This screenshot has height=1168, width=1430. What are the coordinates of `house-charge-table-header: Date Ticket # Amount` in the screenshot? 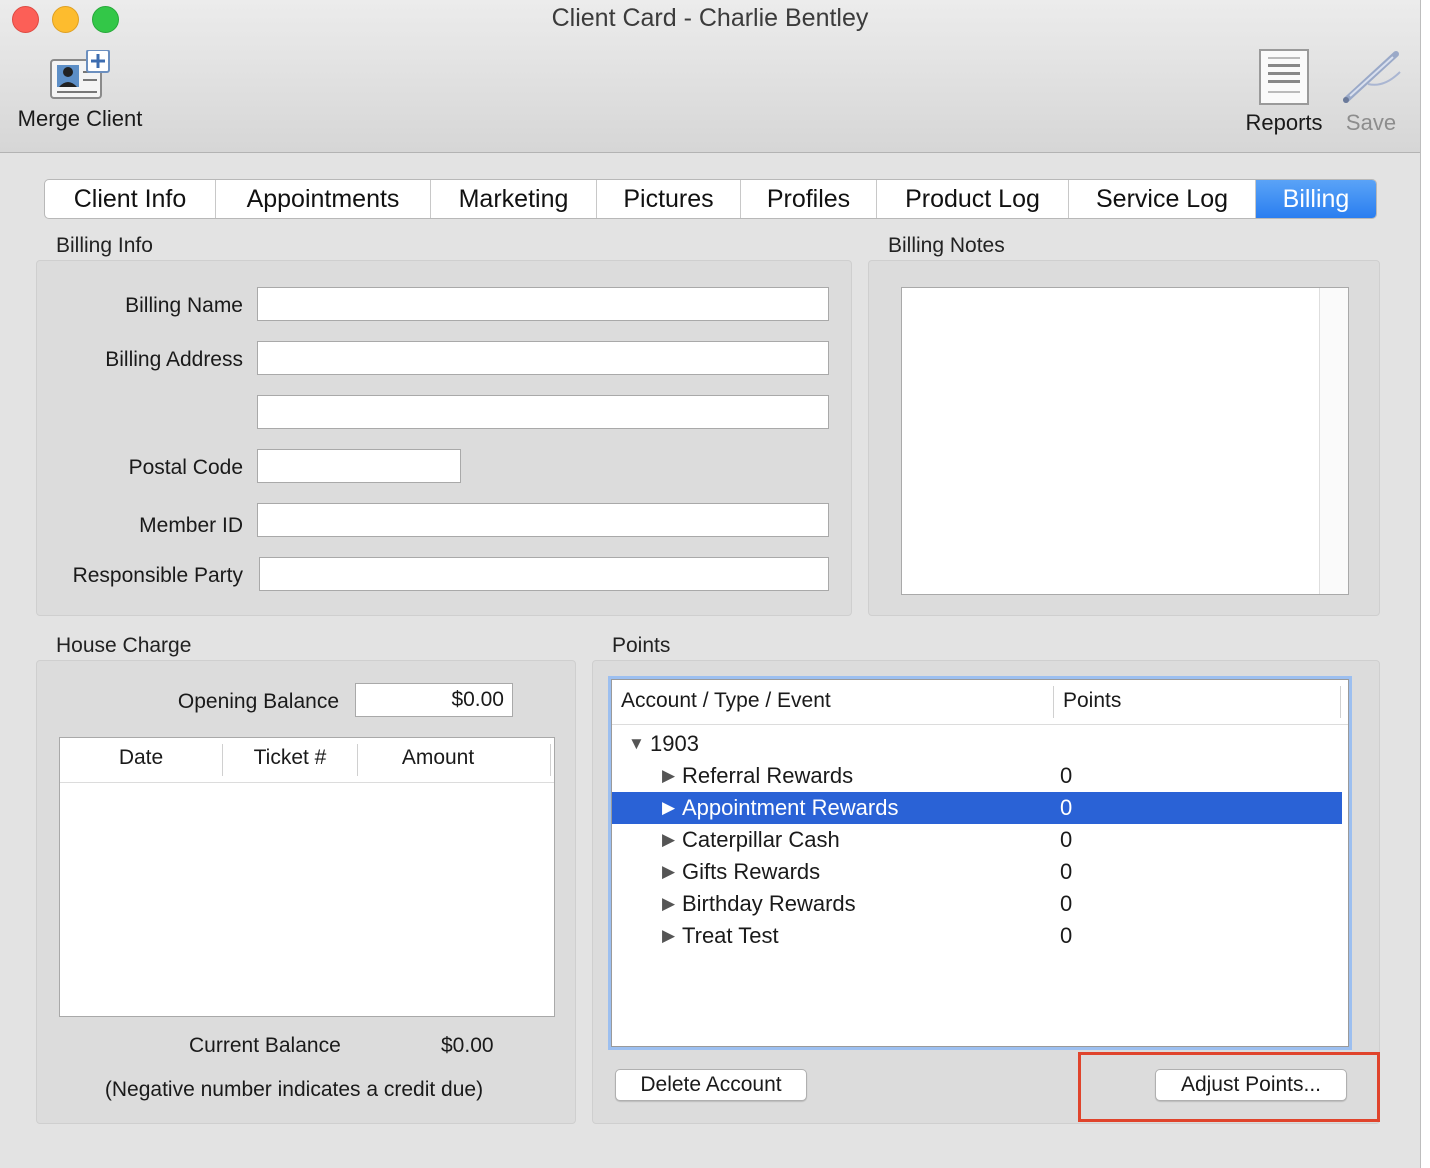 It's located at (307, 760).